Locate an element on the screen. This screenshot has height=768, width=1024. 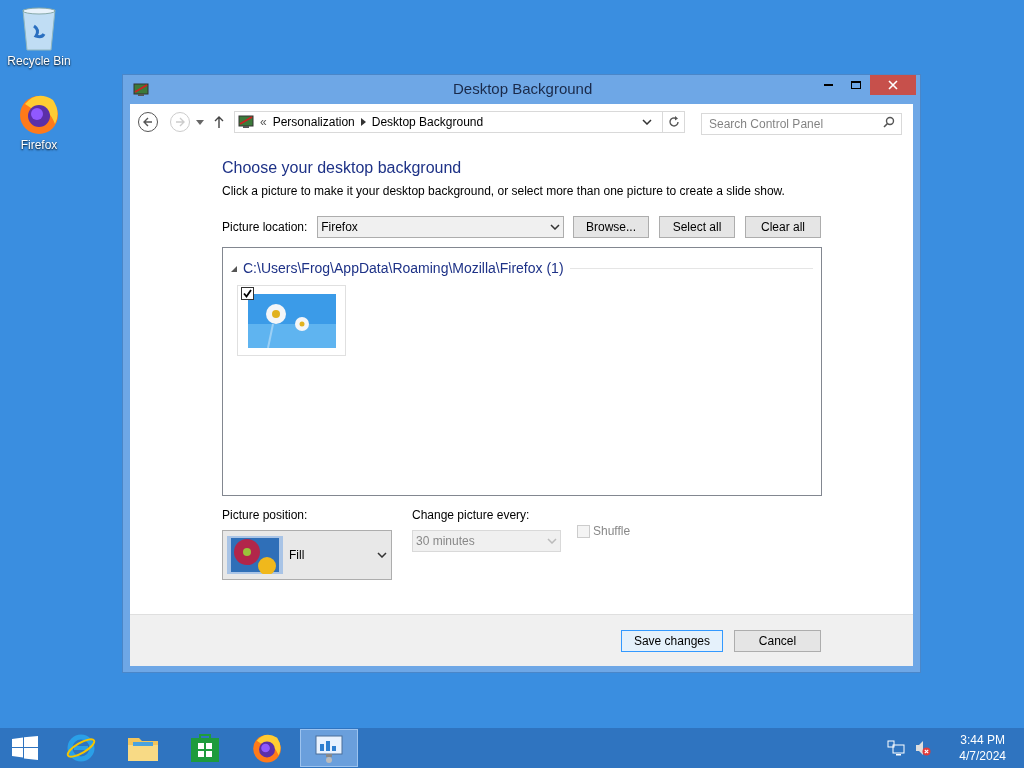
page-heading: Choose your desktop background is located at coordinates (342, 168).